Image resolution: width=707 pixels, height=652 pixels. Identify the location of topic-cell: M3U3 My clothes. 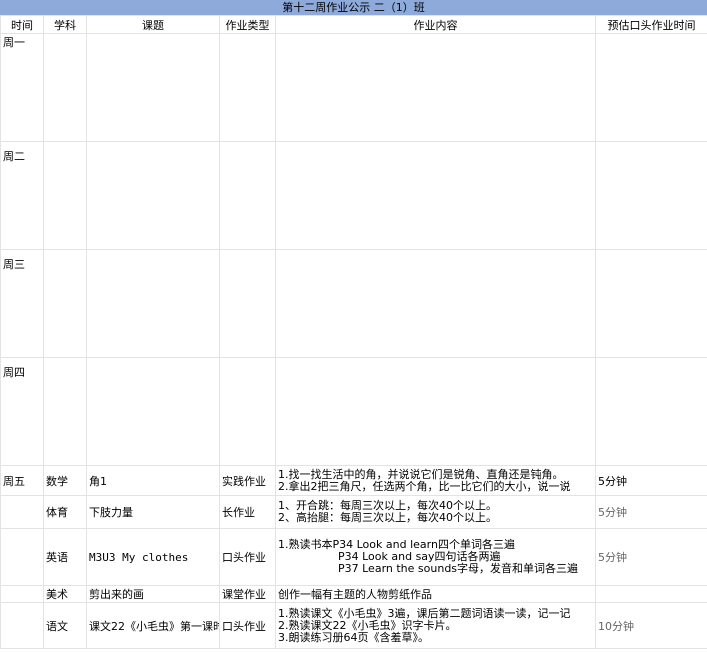
(153, 557).